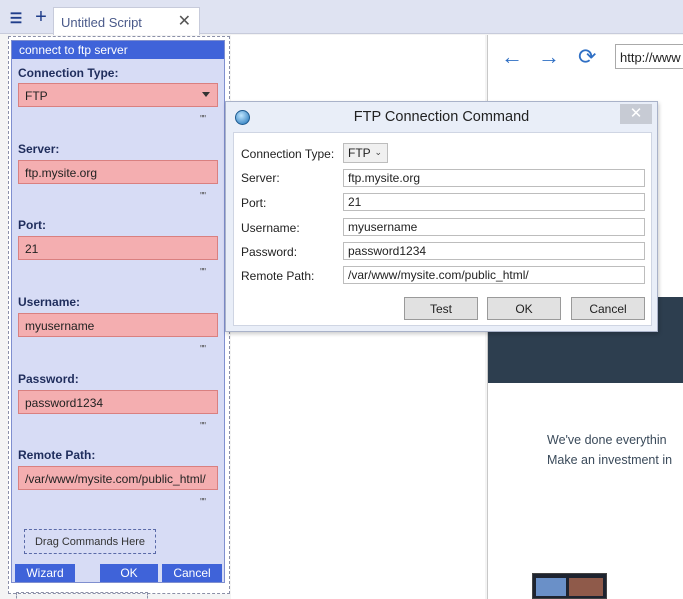 This screenshot has width=683, height=599. Describe the element at coordinates (118, 95) in the screenshot. I see `connection-type-select: FTP` at that location.